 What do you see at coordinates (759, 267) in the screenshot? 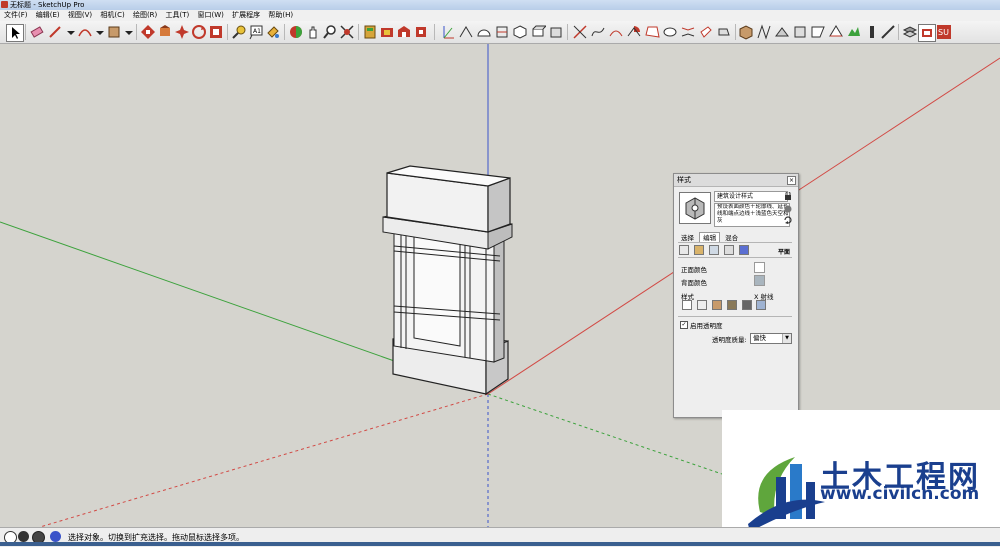
I see `front-color-swatch` at bounding box center [759, 267].